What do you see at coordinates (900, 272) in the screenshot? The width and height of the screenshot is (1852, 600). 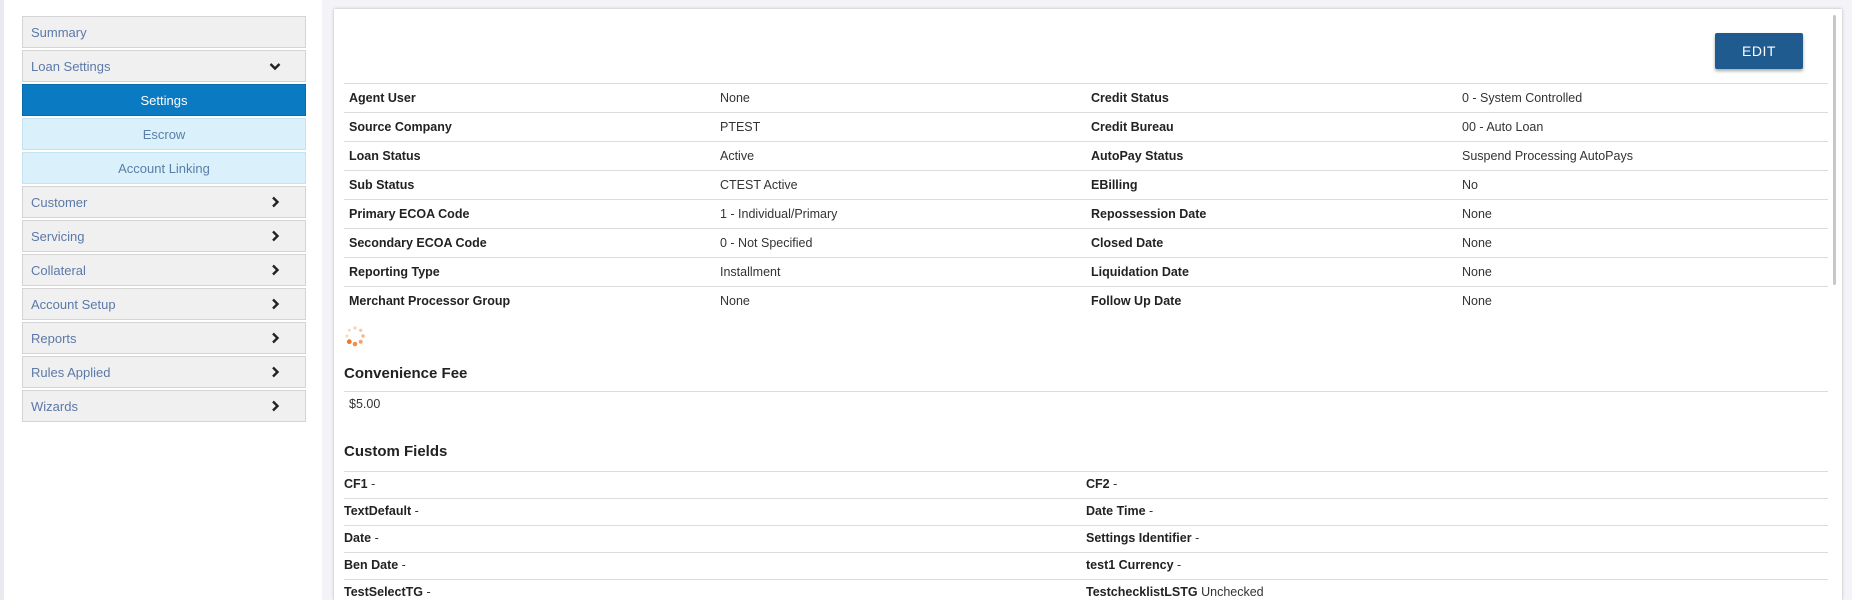 I see `detail-value: Installment` at bounding box center [900, 272].